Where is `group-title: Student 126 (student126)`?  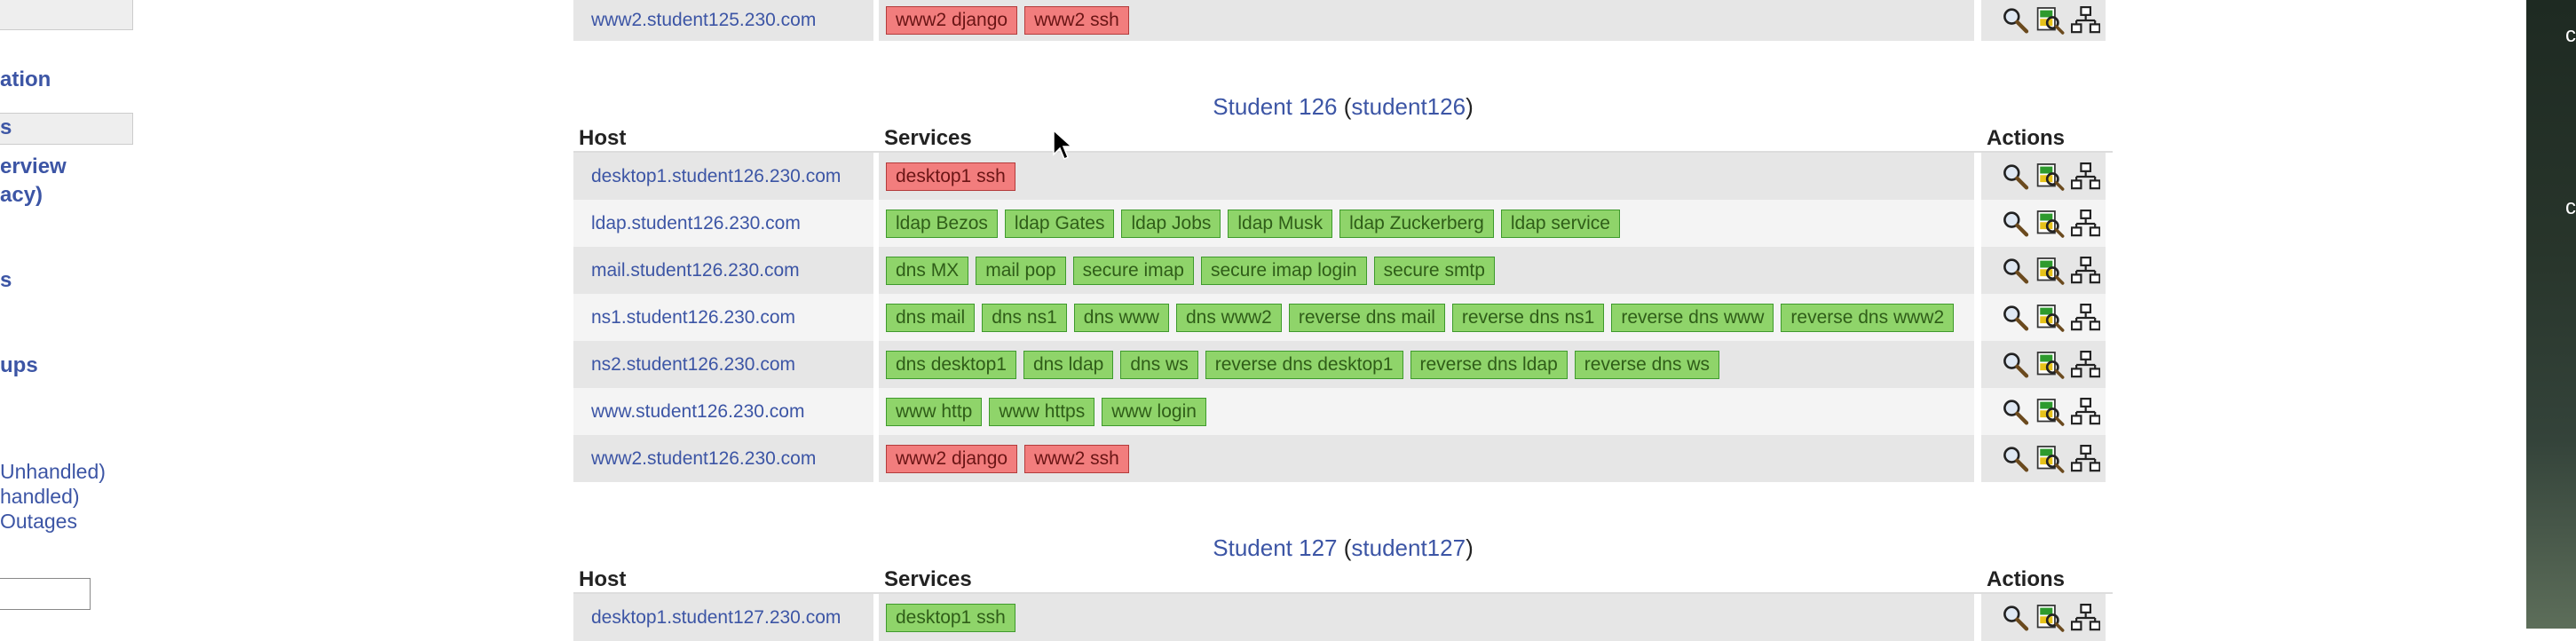
group-title: Student 126 (student126) is located at coordinates (1343, 106).